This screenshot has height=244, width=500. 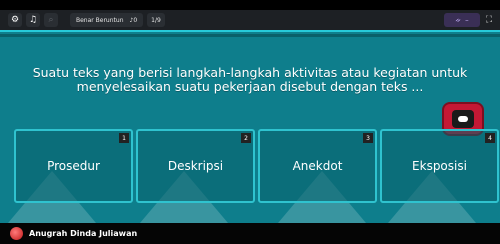 What do you see at coordinates (250, 35) in the screenshot?
I see `stage-decor-line` at bounding box center [250, 35].